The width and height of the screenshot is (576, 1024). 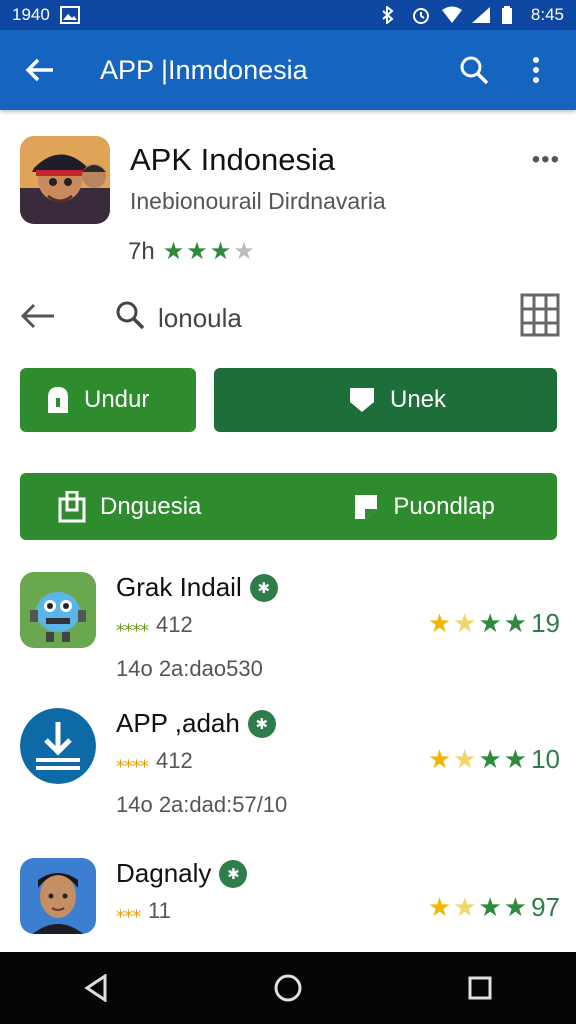 What do you see at coordinates (418, 399) in the screenshot?
I see `unlock-button-label: Unek` at bounding box center [418, 399].